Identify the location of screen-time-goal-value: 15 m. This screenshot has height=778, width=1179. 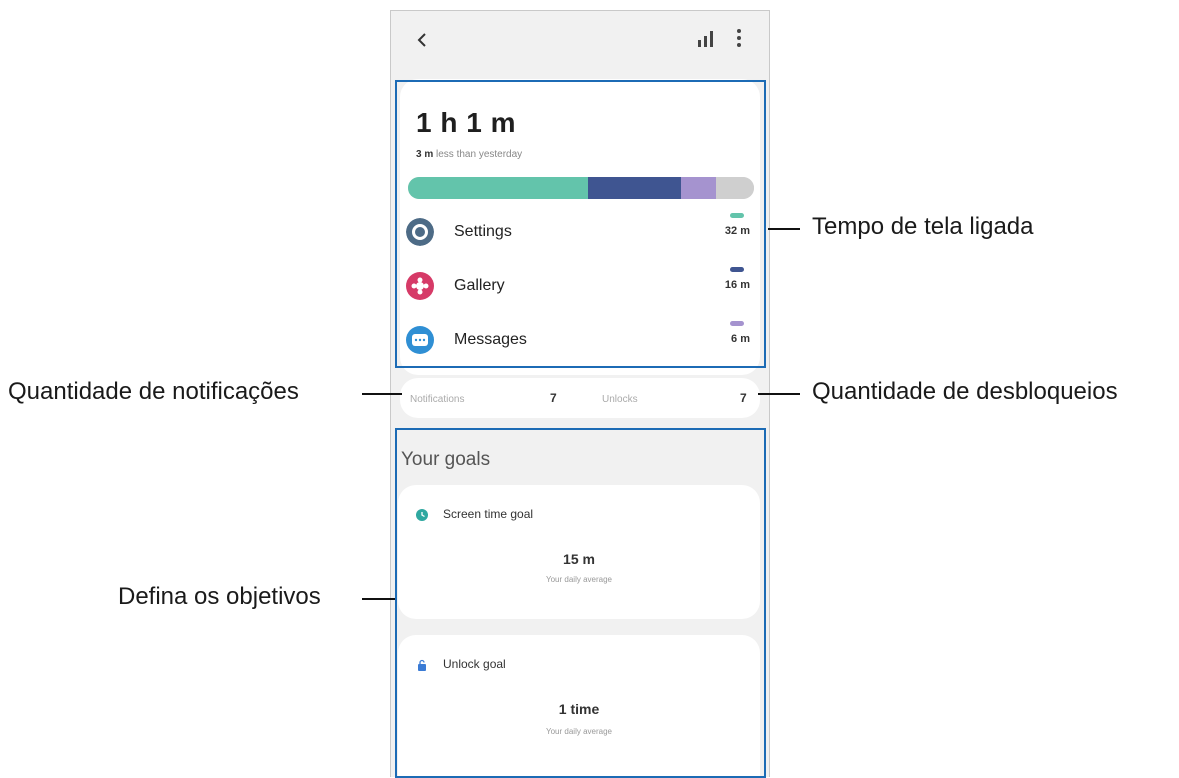
(579, 559).